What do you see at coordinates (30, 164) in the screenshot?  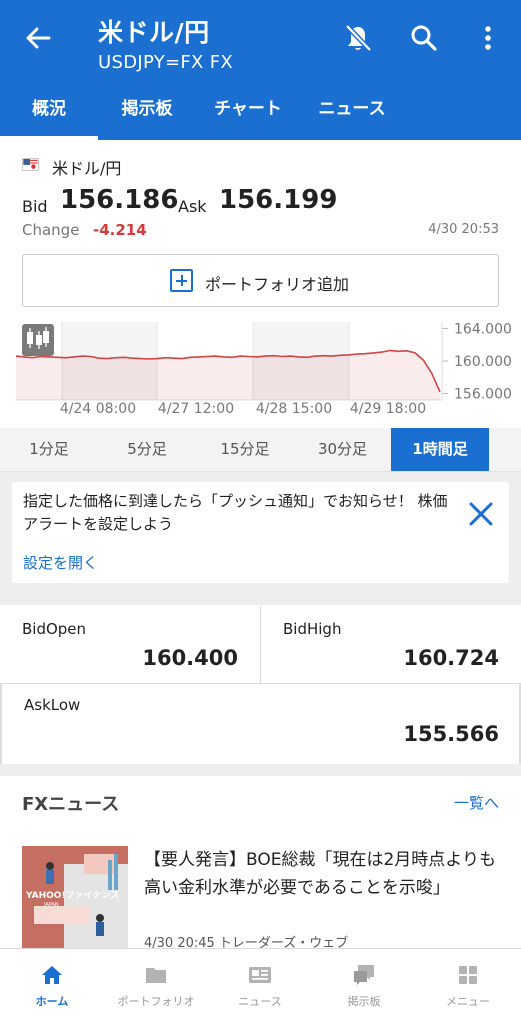 I see `us-jp-flag-icon` at bounding box center [30, 164].